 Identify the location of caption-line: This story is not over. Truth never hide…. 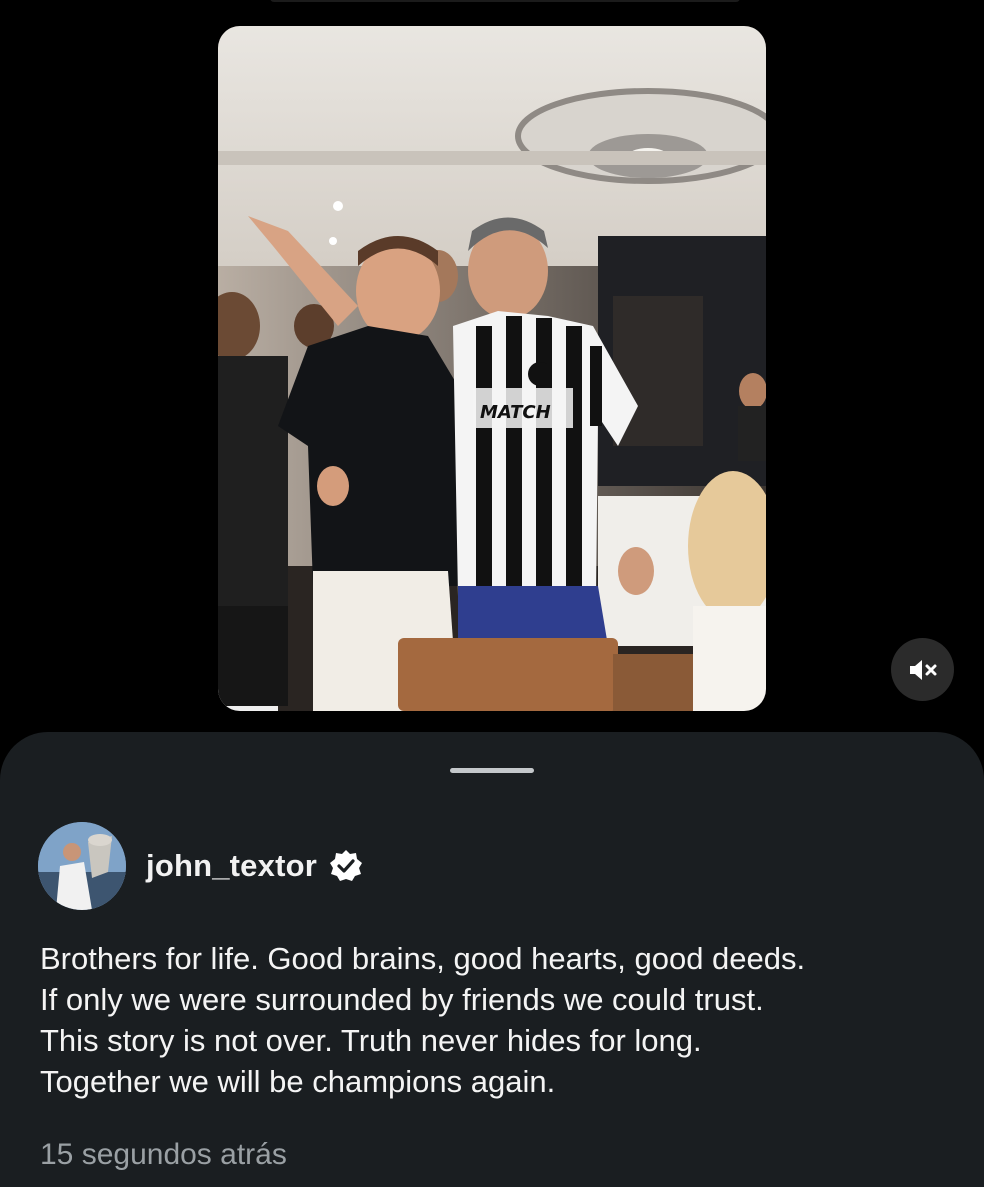
(371, 1040).